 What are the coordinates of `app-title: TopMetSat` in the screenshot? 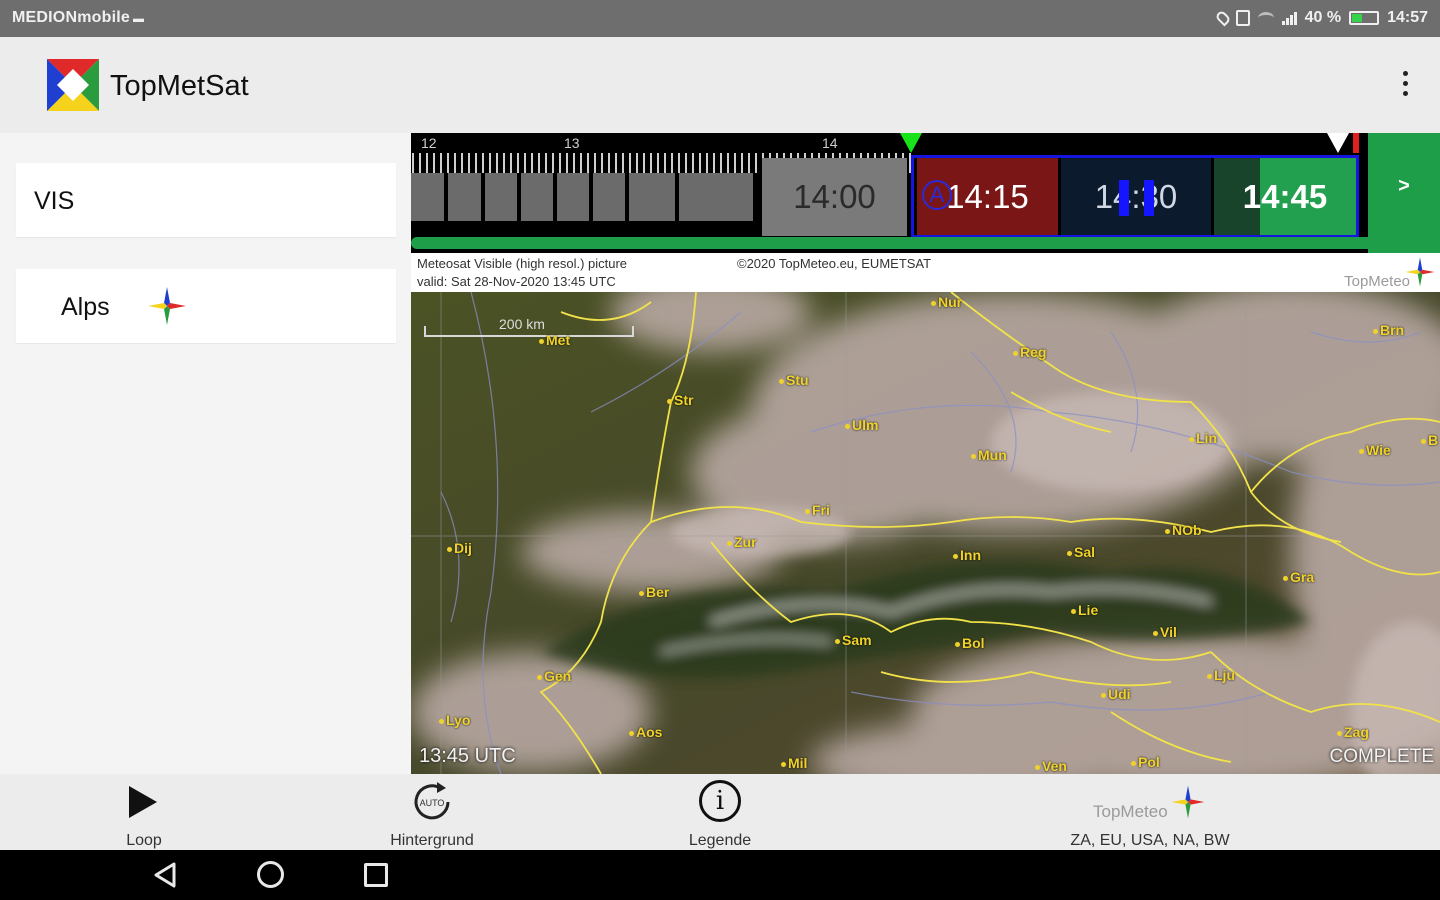 It's located at (179, 86).